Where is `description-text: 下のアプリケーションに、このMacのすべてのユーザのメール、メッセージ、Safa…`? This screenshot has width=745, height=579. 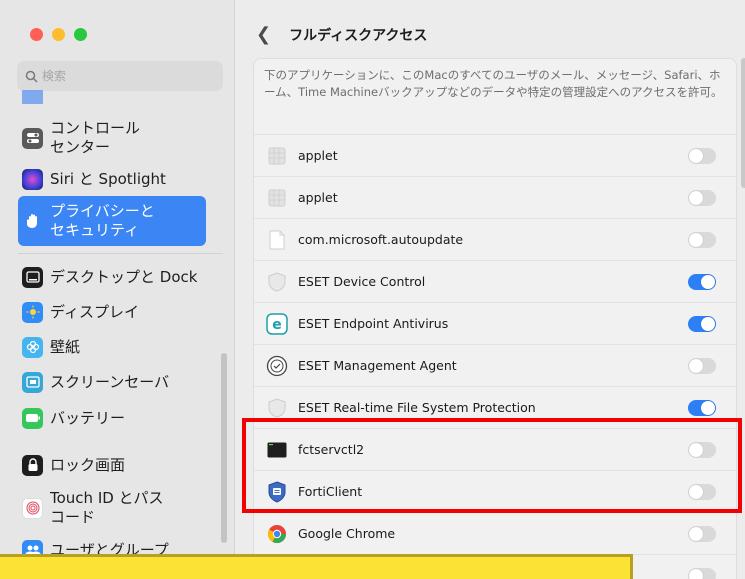 description-text: 下のアプリケーションに、このMacのすべてのユーザのメール、メッセージ、Safa… is located at coordinates (495, 97).